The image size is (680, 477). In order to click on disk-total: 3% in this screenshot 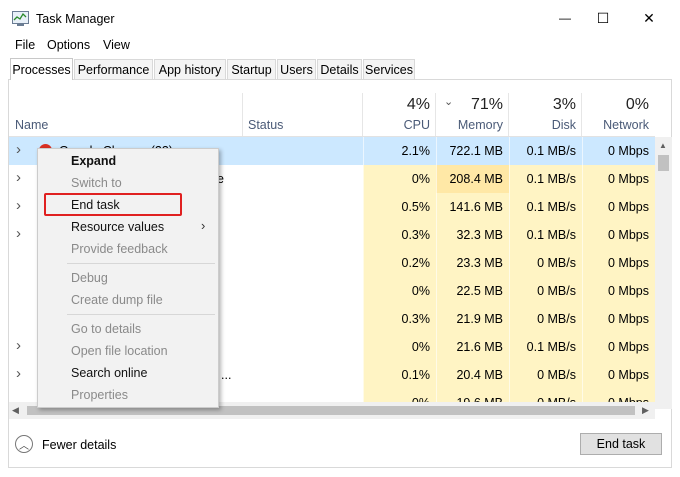, I will do `click(564, 104)`.